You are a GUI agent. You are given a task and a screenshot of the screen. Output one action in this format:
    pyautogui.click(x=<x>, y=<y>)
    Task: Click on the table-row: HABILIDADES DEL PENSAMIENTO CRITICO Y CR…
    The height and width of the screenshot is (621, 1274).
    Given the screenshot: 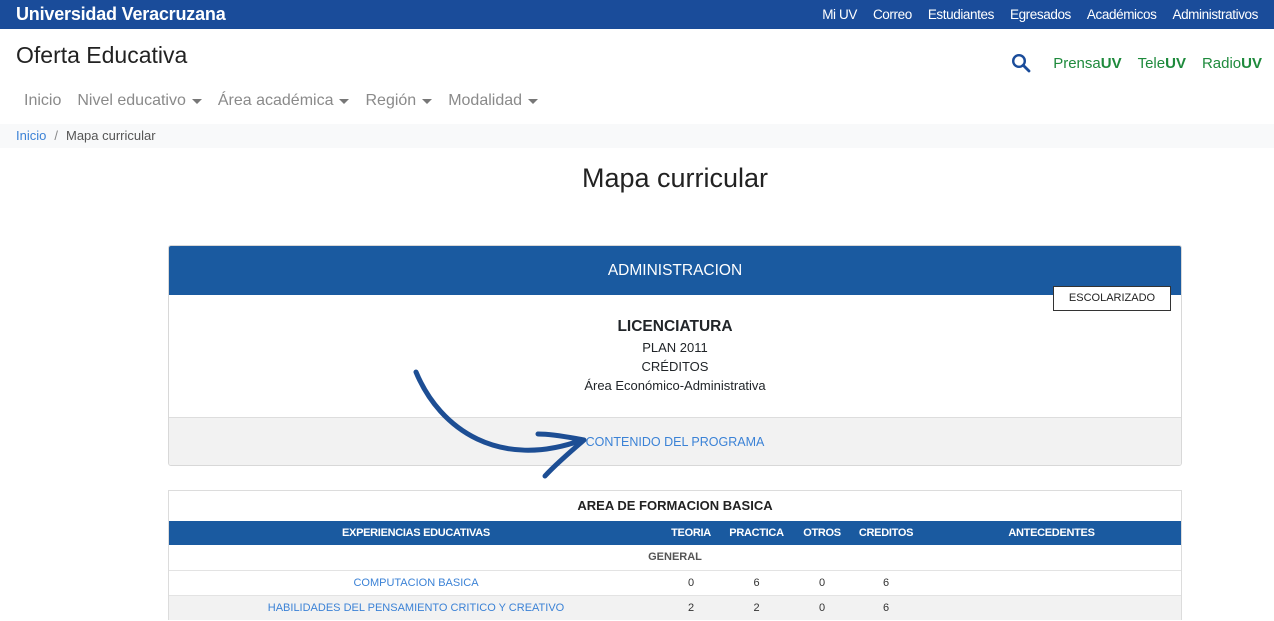 What is the action you would take?
    pyautogui.click(x=675, y=607)
    